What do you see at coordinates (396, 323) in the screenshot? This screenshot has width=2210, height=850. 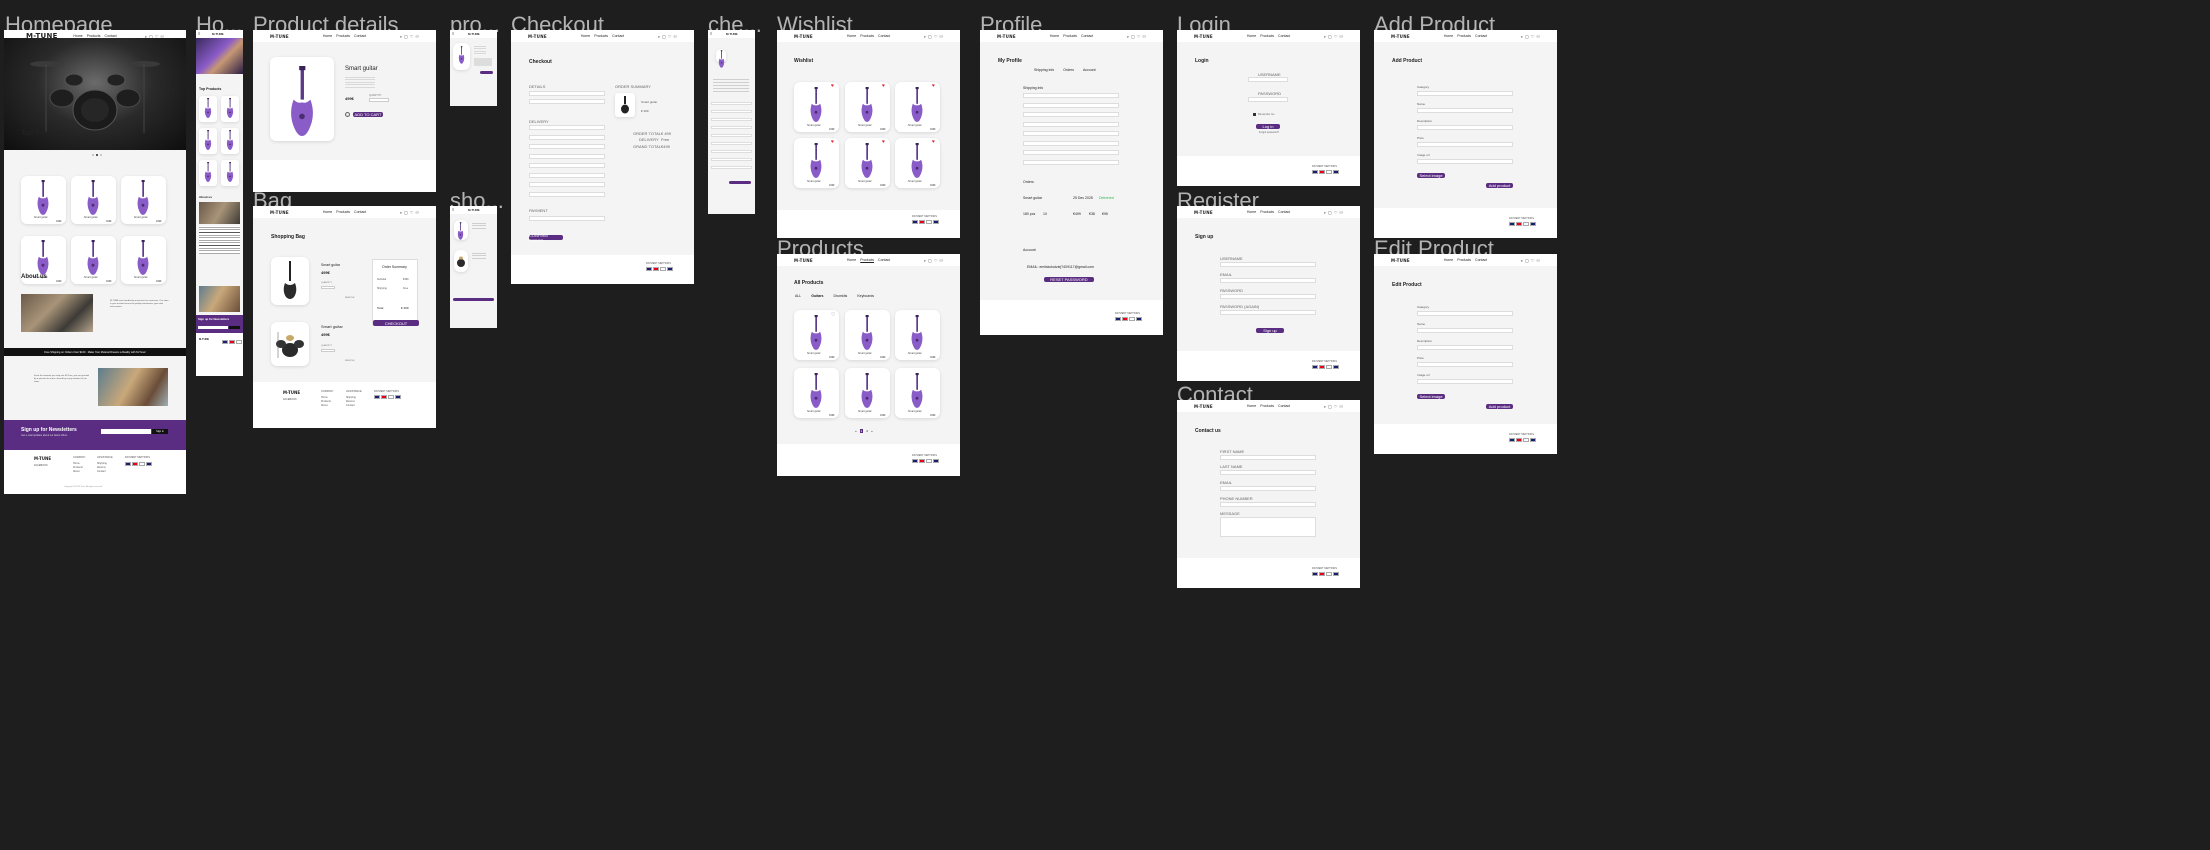 I see `checkout-button: CHECKOUT` at bounding box center [396, 323].